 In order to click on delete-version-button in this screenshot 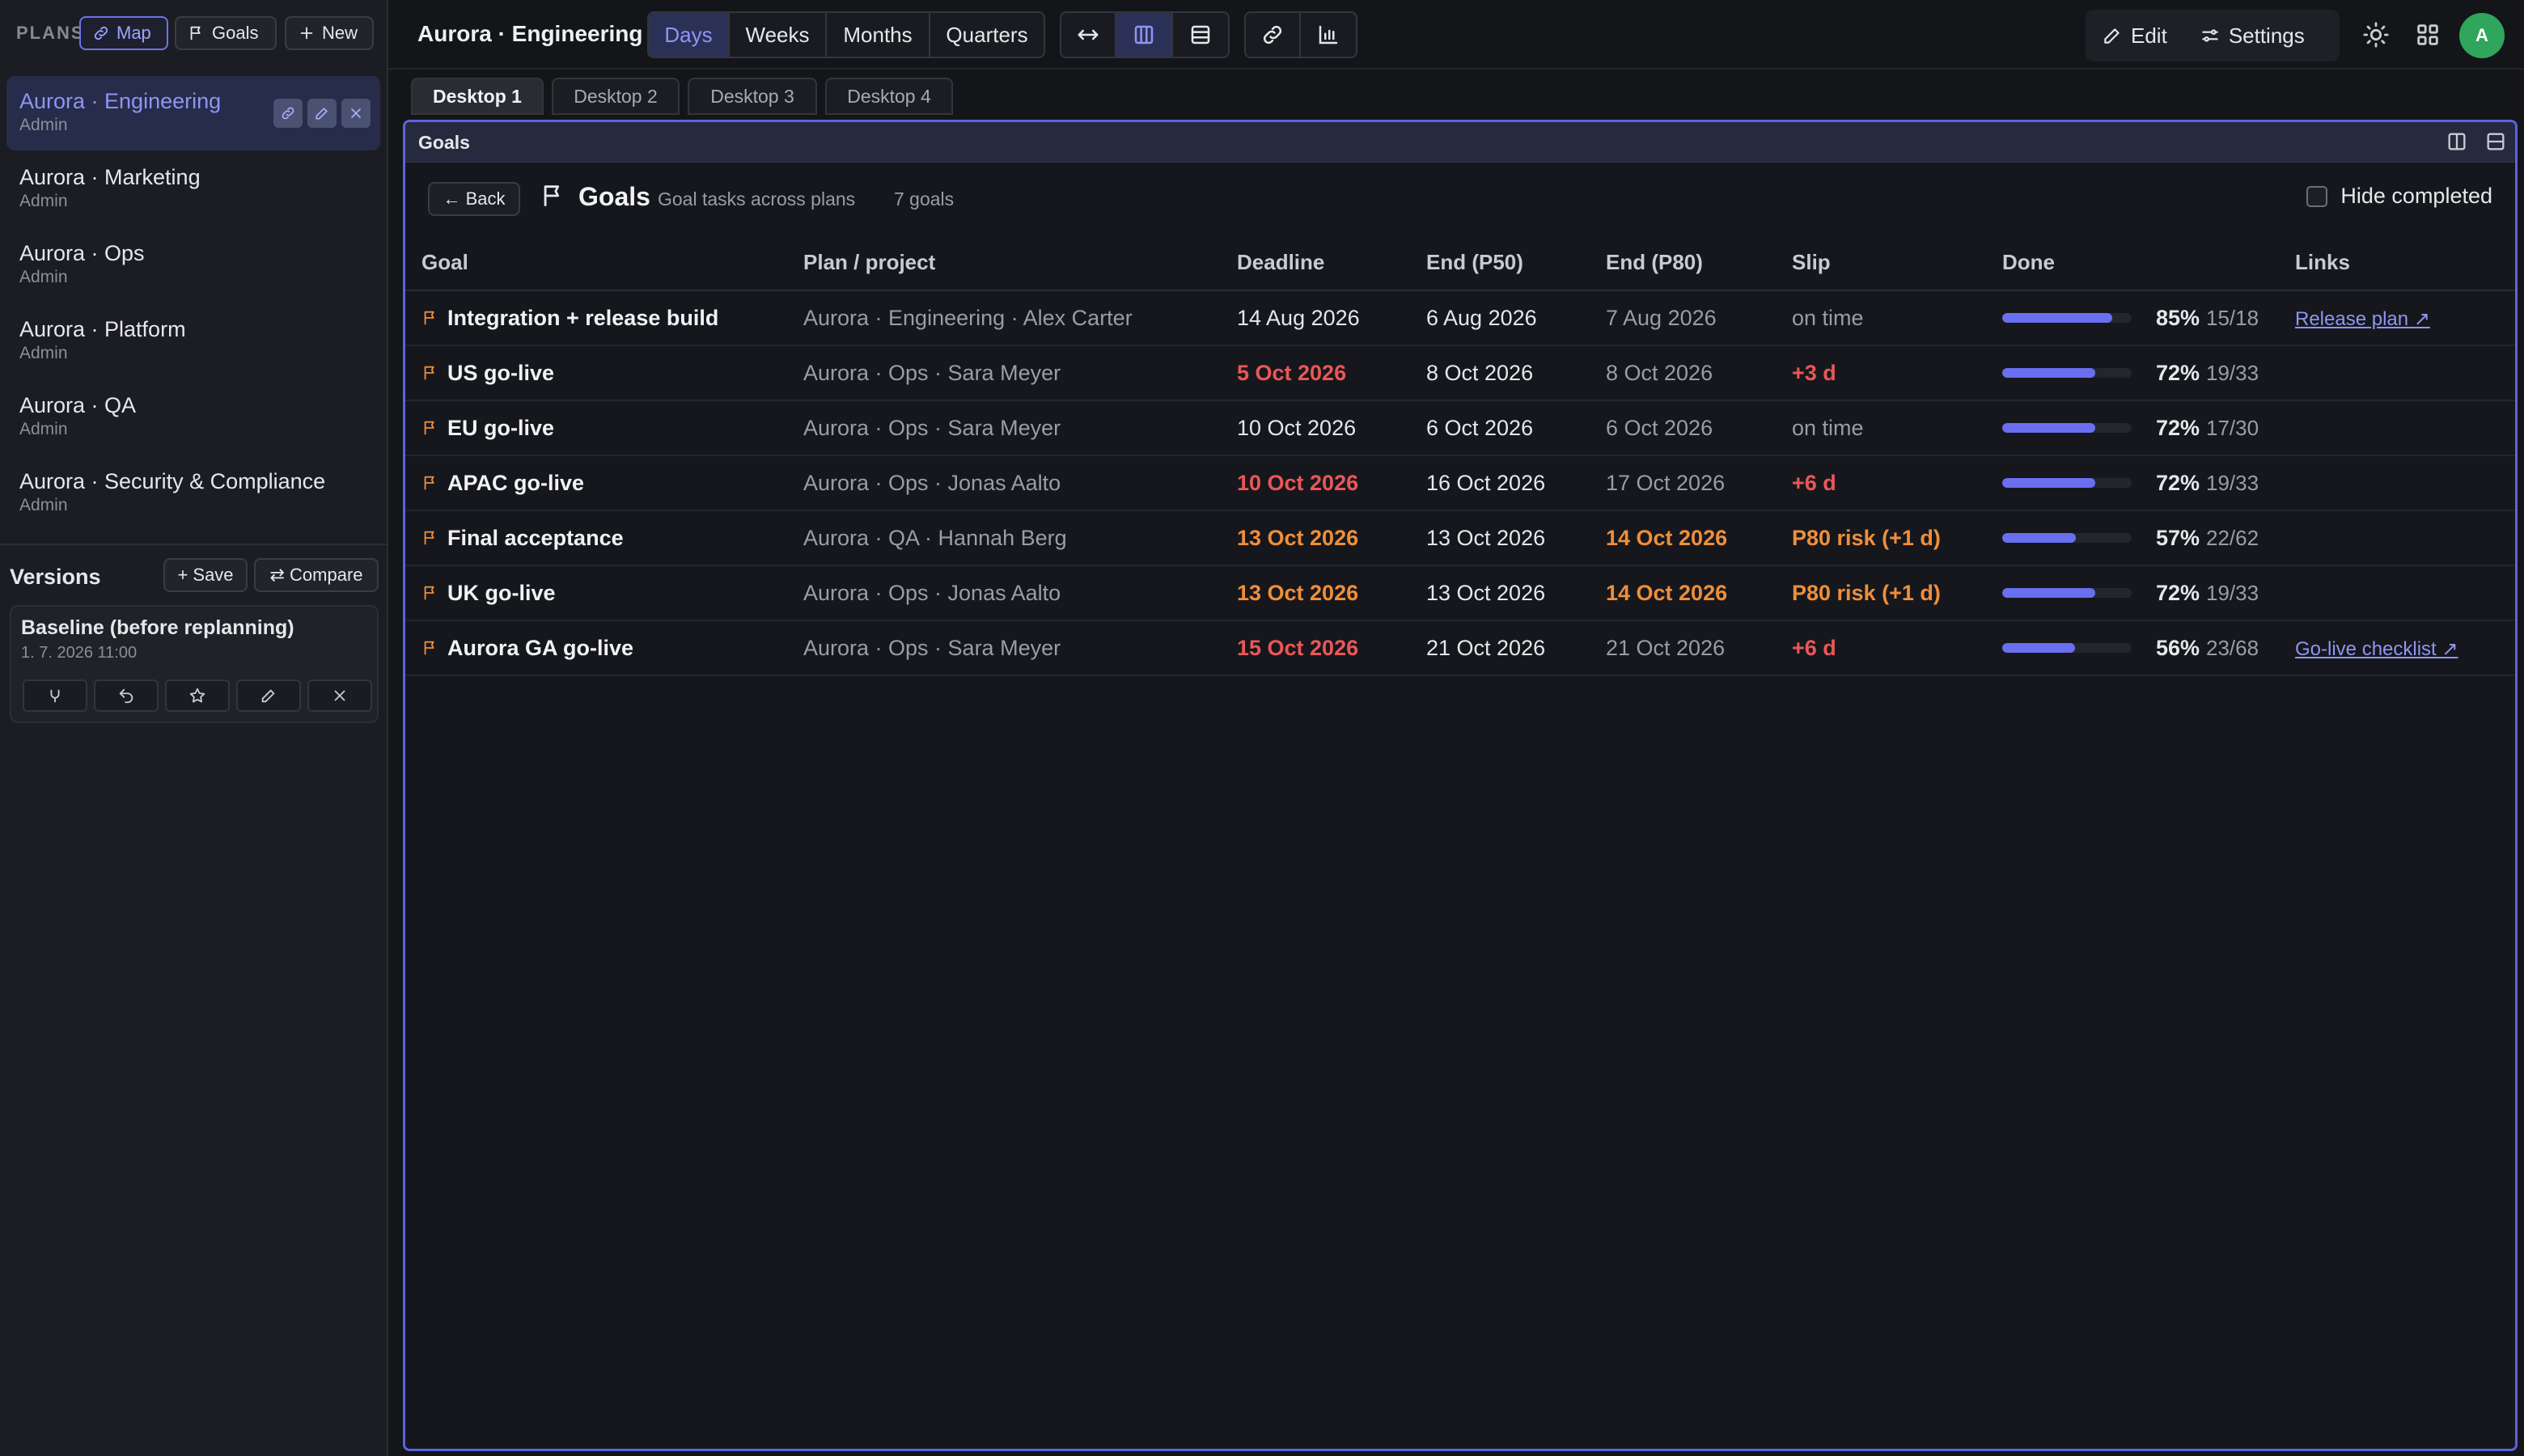, I will do `click(339, 695)`.